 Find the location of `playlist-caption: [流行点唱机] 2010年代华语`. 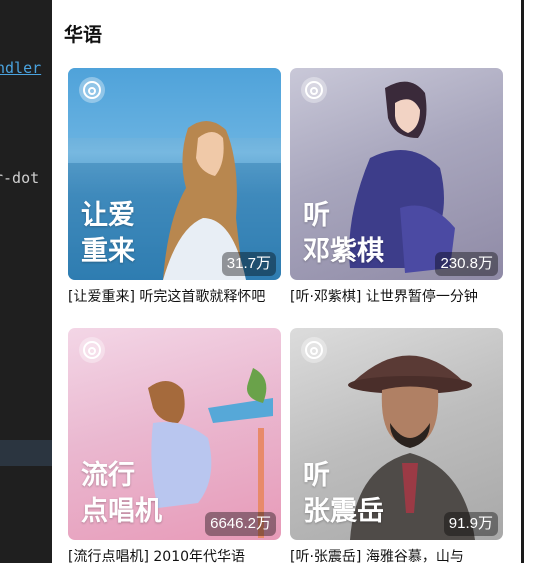

playlist-caption: [流行点唱机] 2010年代华语 is located at coordinates (174, 555).